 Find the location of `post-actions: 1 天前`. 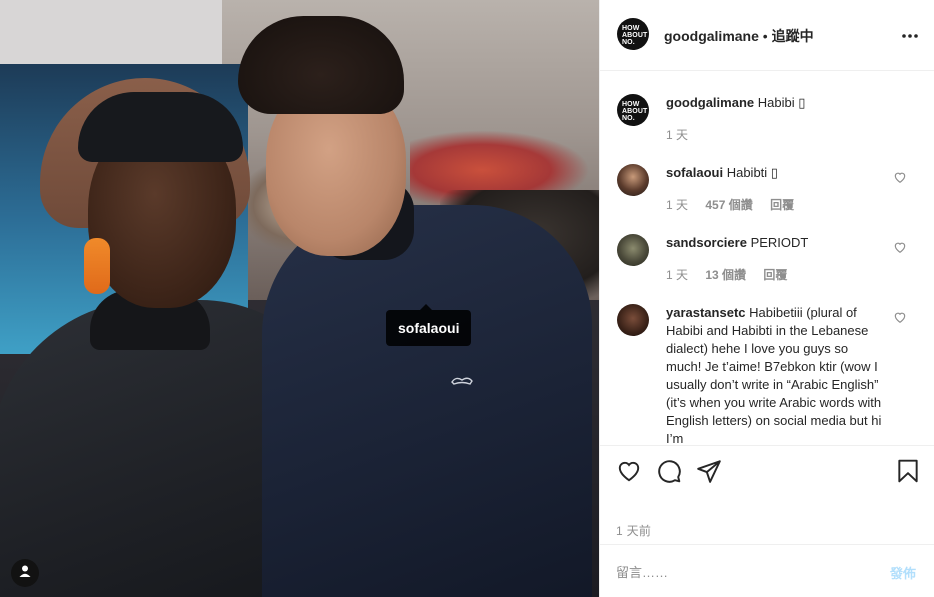

post-actions: 1 天前 is located at coordinates (767, 495).